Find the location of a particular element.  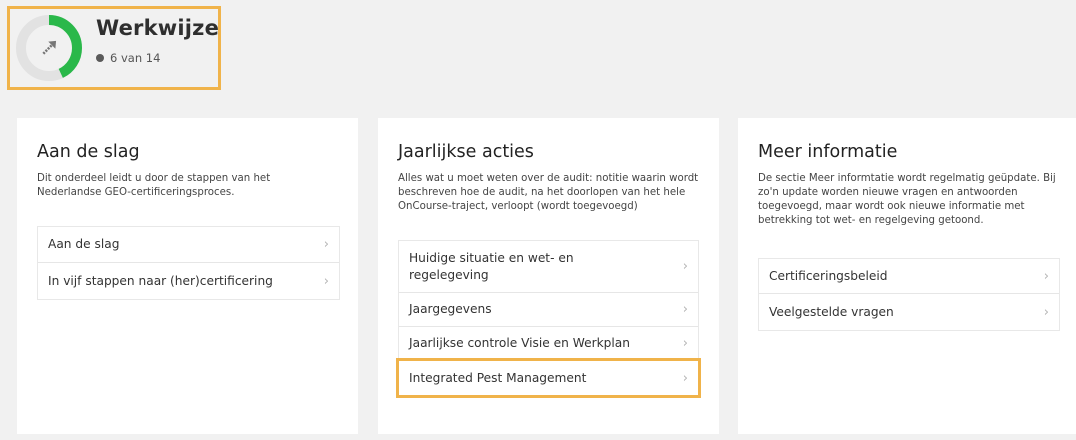

card-title: Aan de slag is located at coordinates (88, 152).